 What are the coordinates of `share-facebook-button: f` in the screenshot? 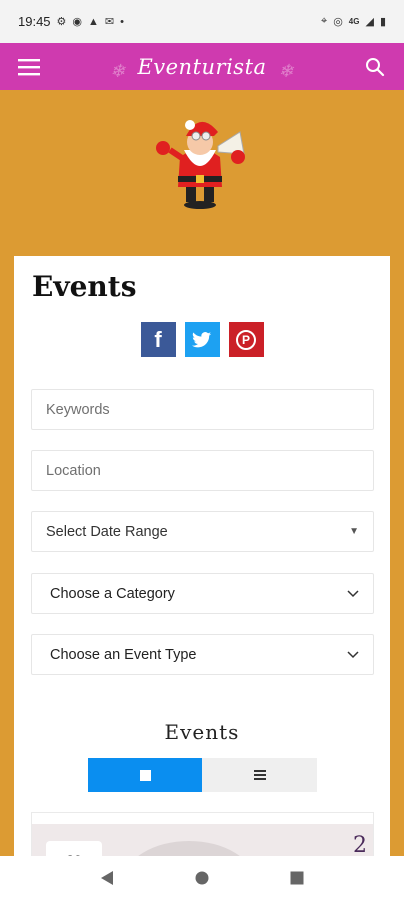 It's located at (158, 339).